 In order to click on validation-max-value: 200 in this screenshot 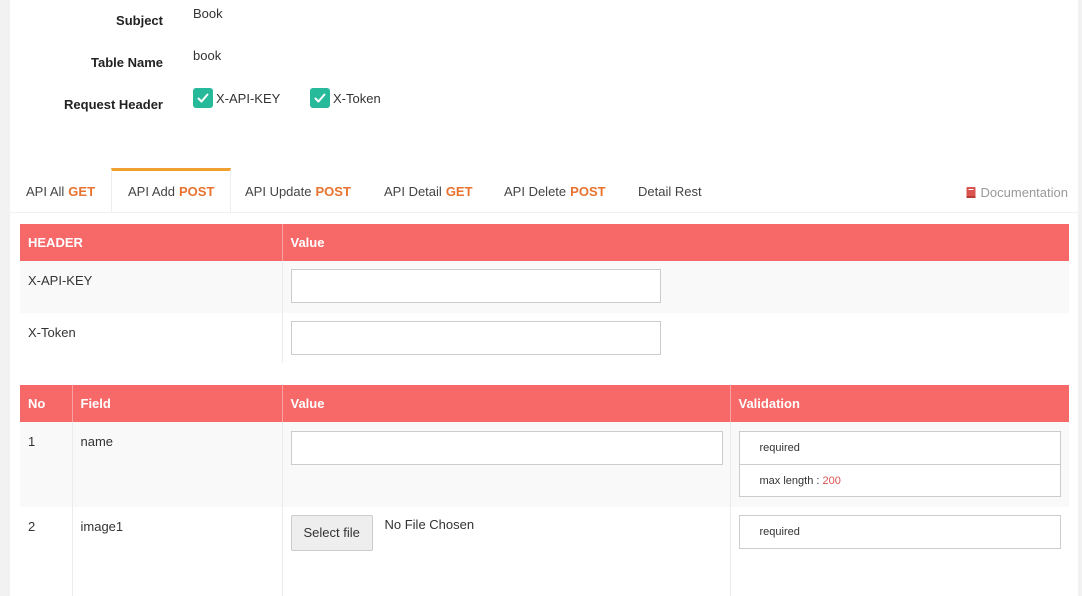, I will do `click(831, 481)`.